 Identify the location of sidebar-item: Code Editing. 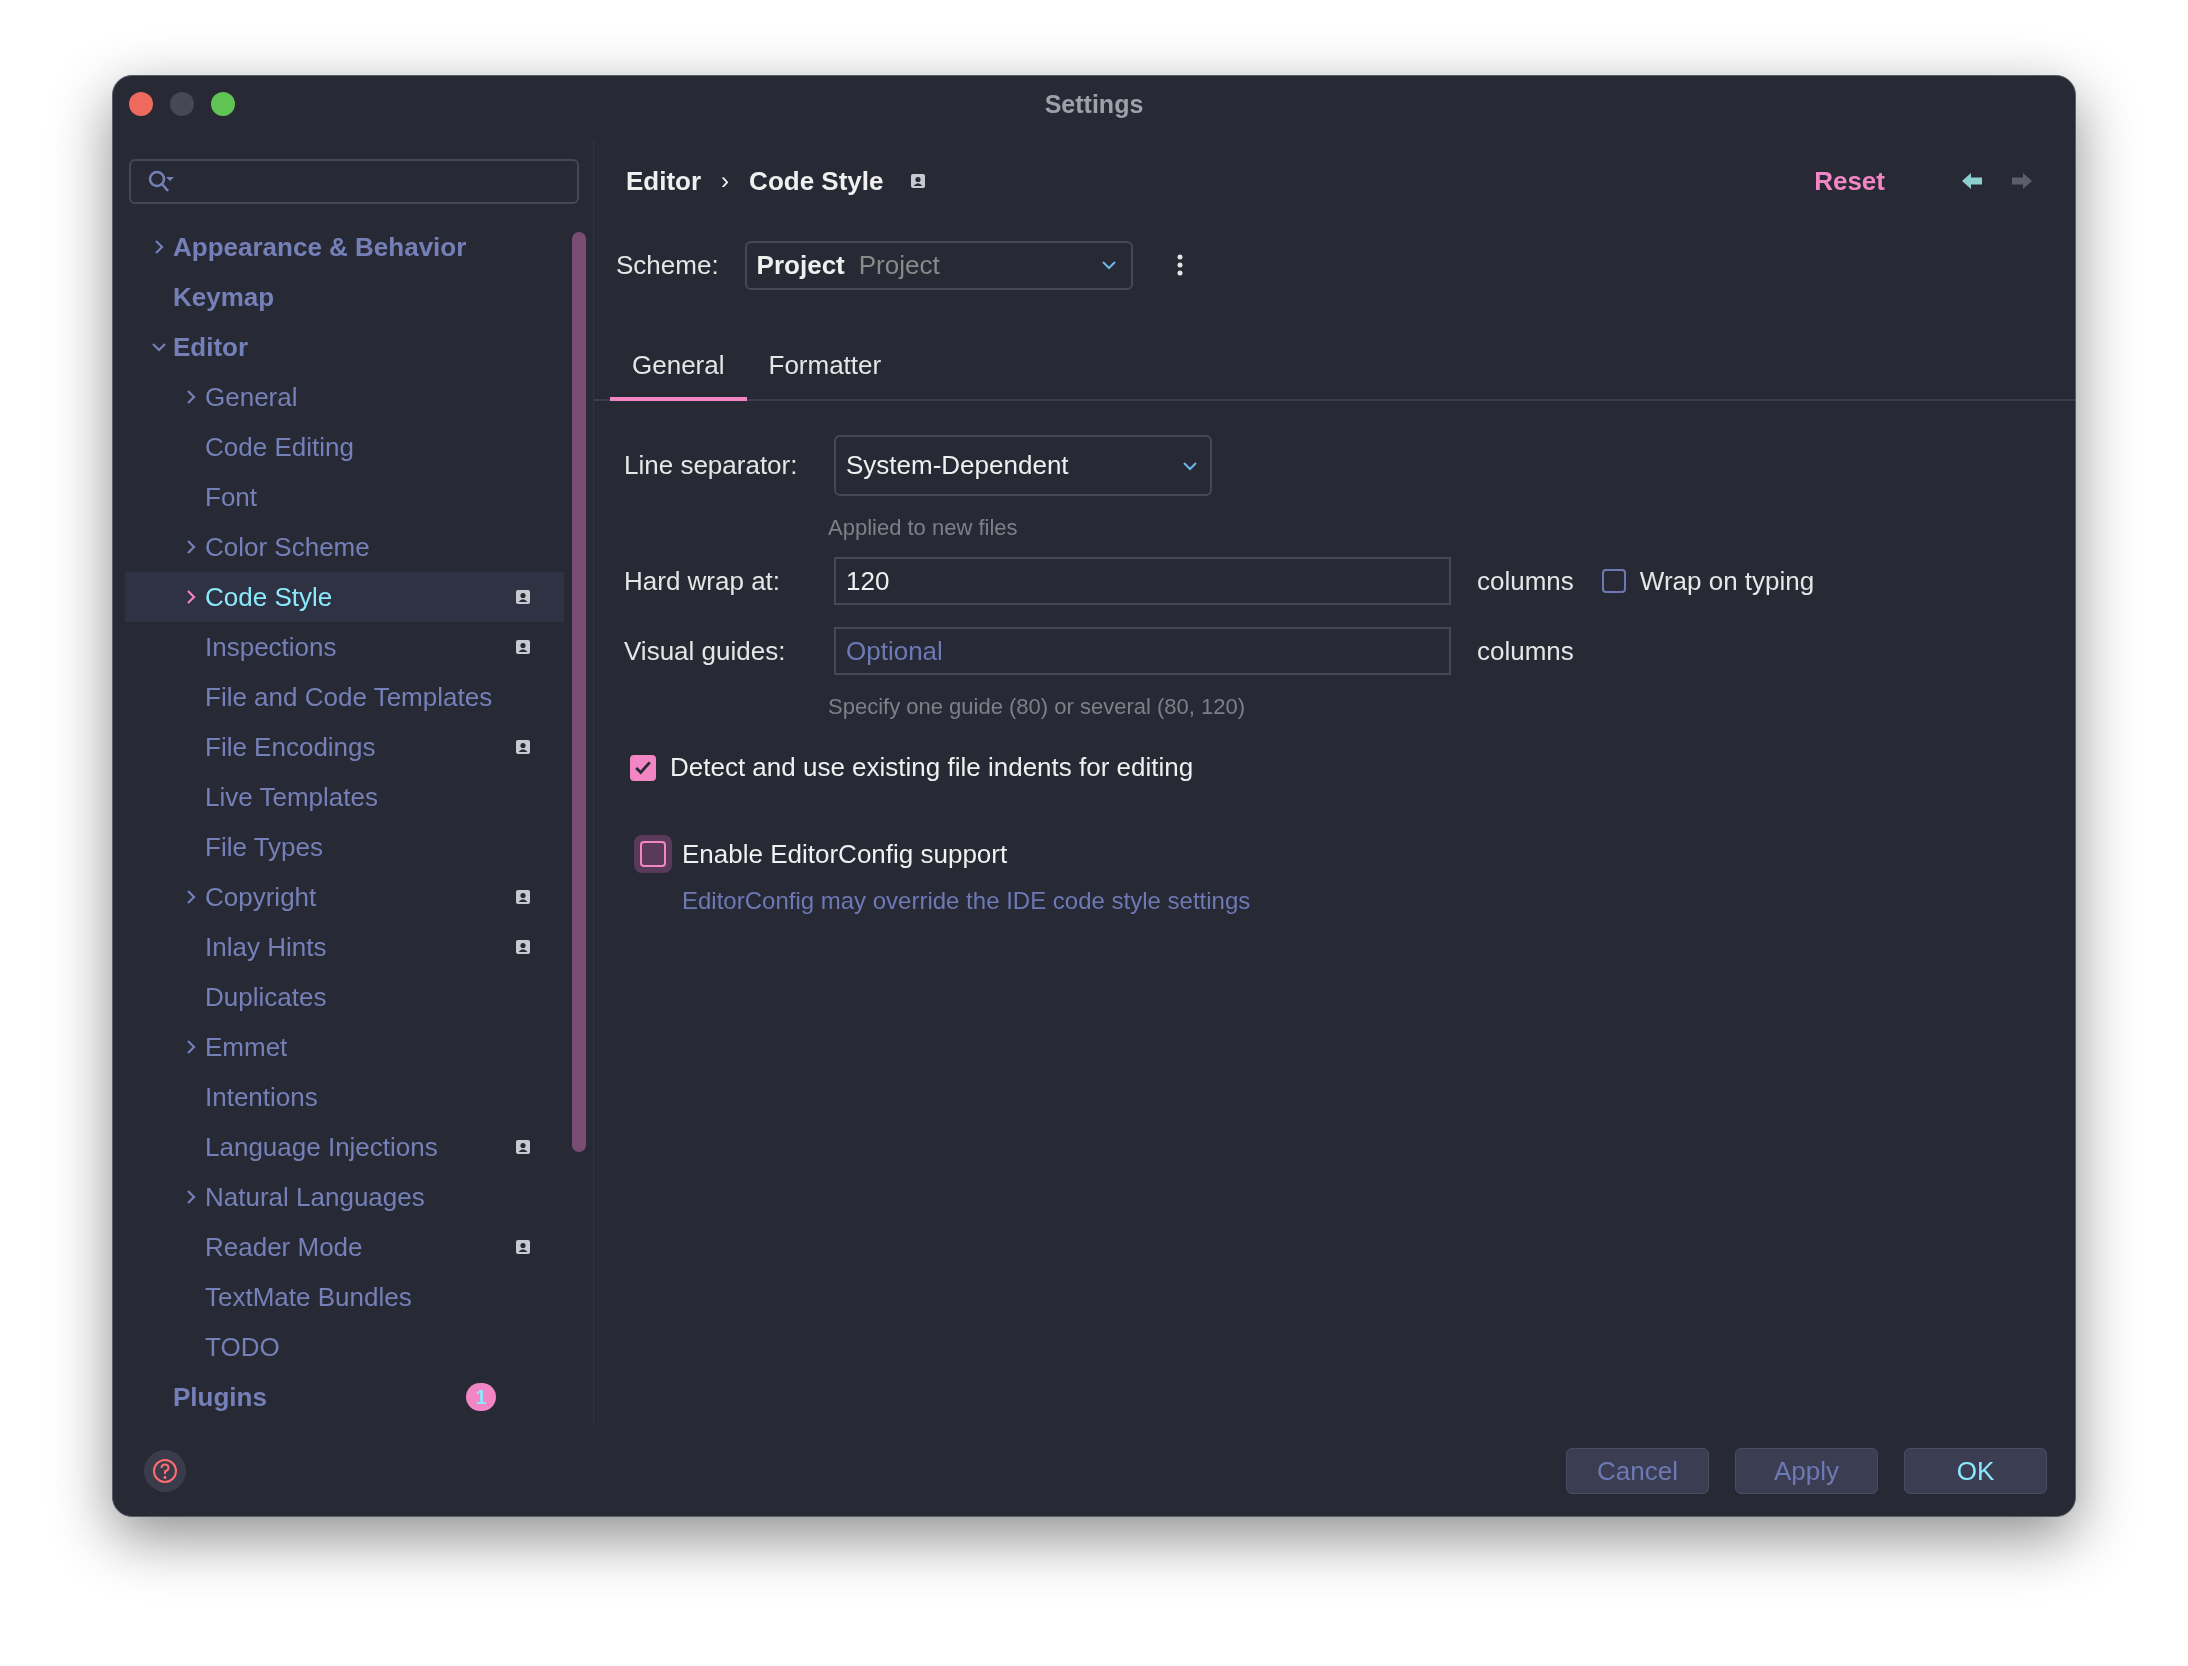
(344, 447).